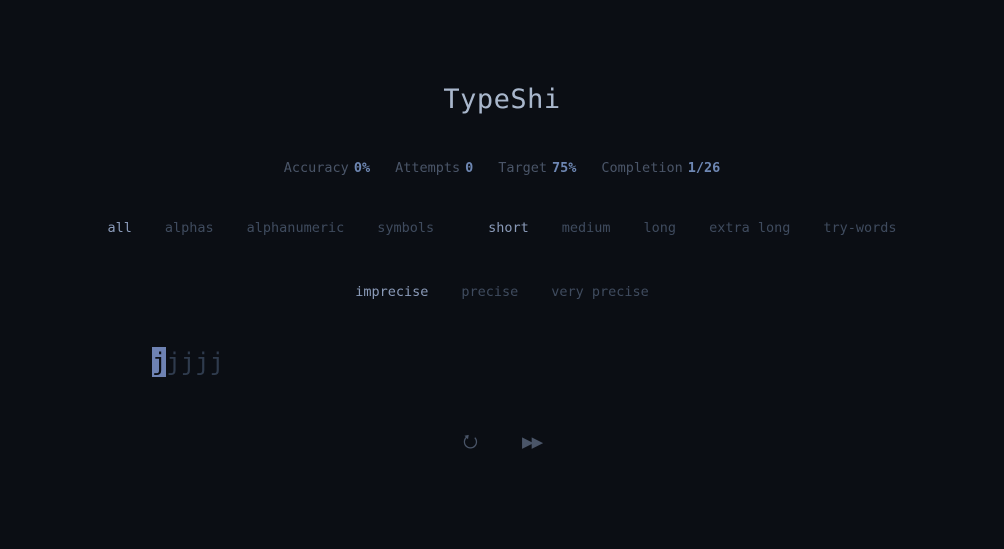 The image size is (1004, 549). What do you see at coordinates (532, 442) in the screenshot?
I see `fast-forward-icon: ▶▶` at bounding box center [532, 442].